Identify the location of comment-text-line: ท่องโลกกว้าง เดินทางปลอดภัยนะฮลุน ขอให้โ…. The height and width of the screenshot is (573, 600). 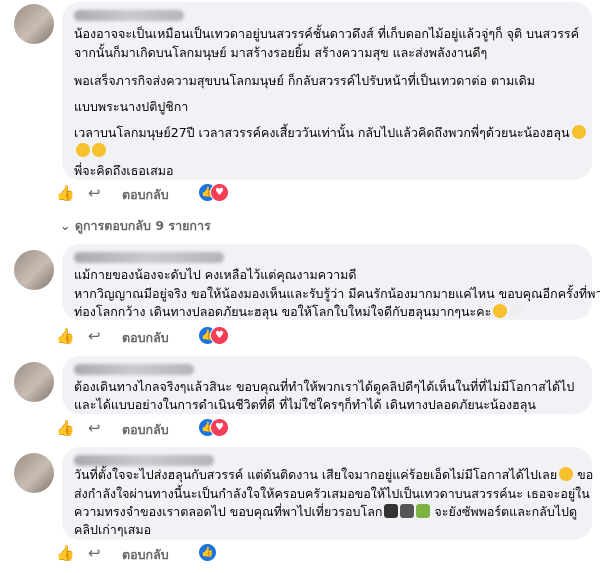
(299, 311).